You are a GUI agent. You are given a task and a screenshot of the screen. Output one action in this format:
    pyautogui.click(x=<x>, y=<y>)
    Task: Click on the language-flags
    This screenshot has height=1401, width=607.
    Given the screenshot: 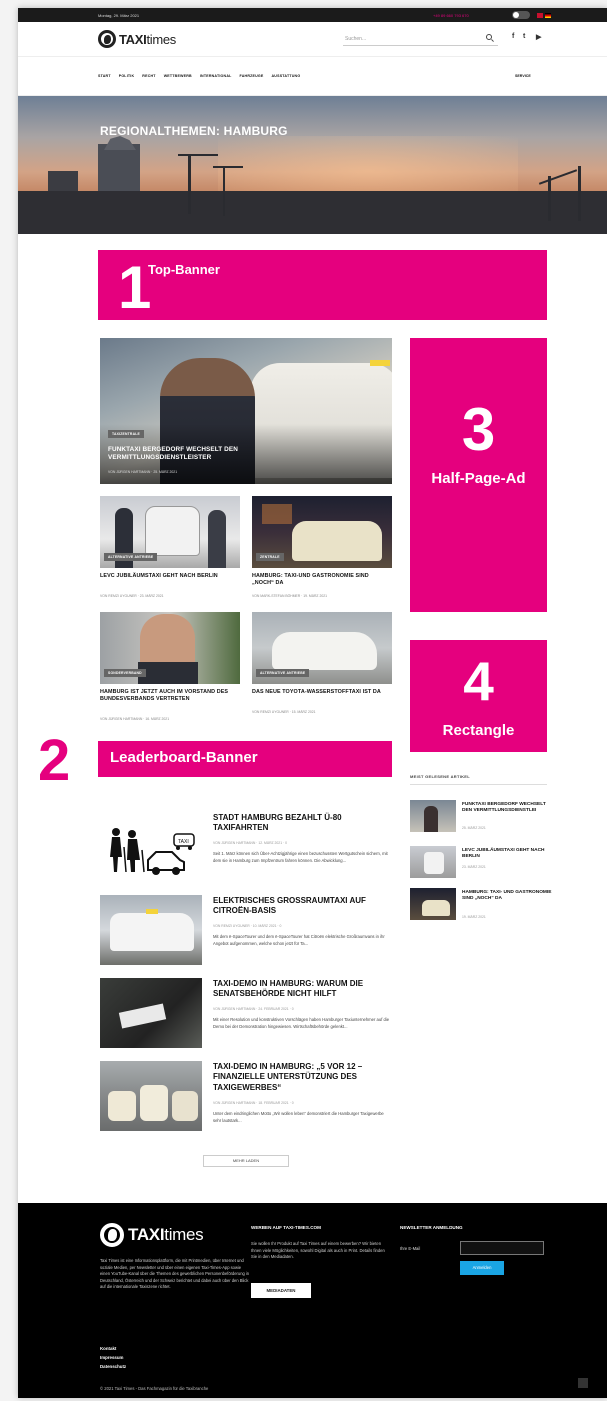 What is the action you would take?
    pyautogui.click(x=544, y=15)
    